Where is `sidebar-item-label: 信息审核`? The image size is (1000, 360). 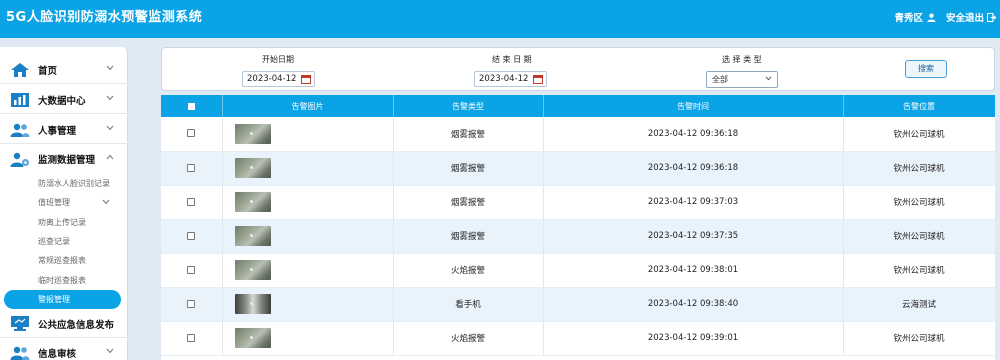
sidebar-item-label: 信息审核 is located at coordinates (57, 354).